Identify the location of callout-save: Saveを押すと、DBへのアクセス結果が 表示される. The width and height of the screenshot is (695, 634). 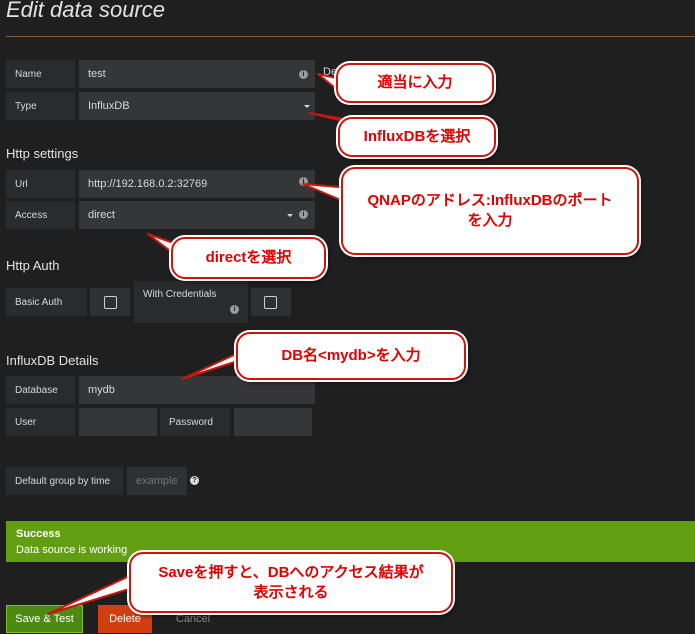
(291, 582).